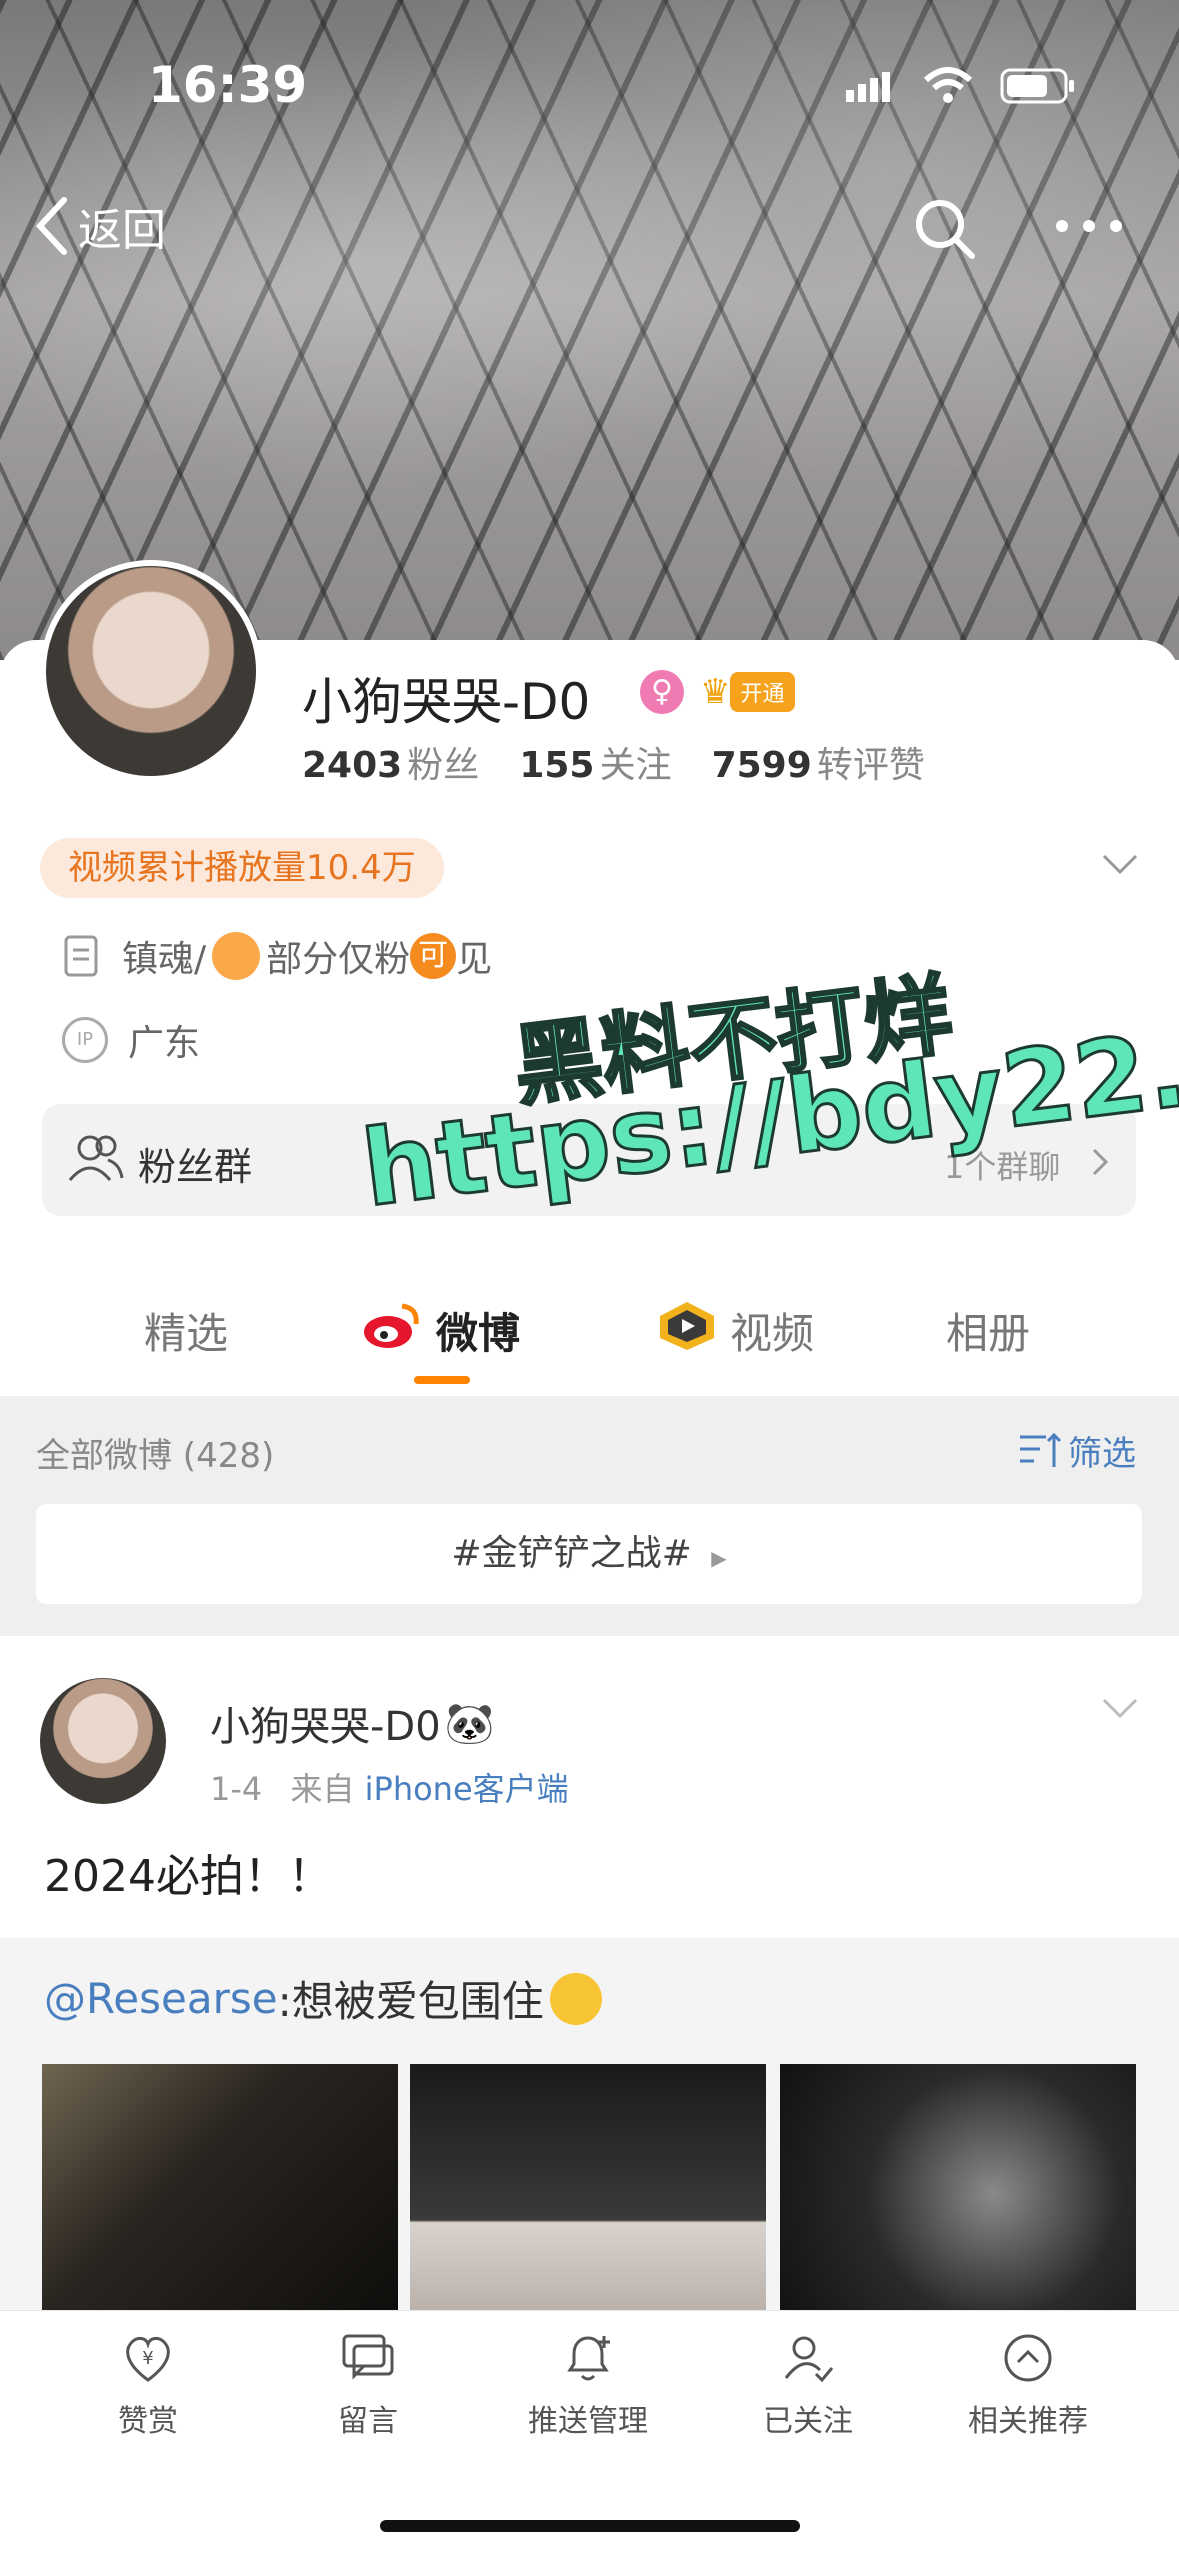 The image size is (1179, 2557). I want to click on home-indicator, so click(590, 2526).